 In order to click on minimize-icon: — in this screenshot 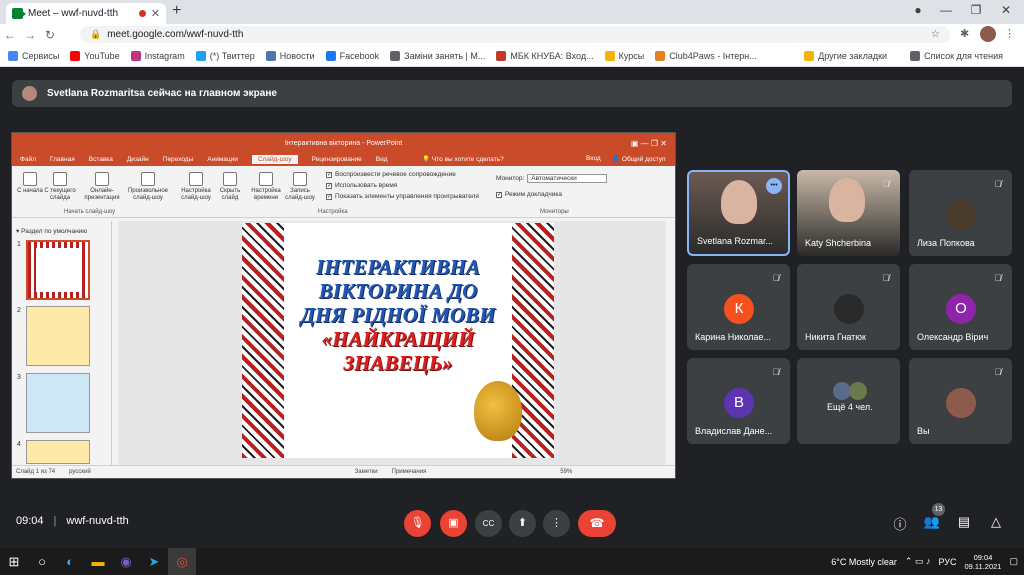, I will do `click(946, 10)`.